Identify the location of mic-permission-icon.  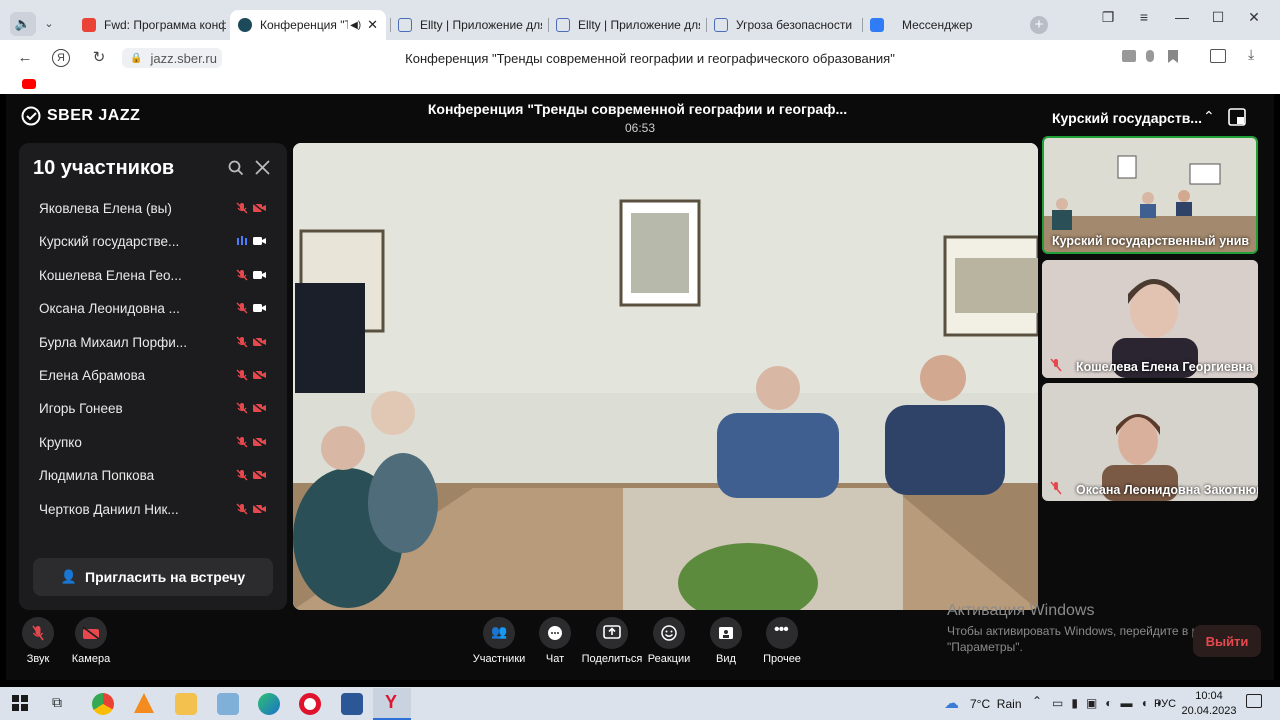
(1150, 56).